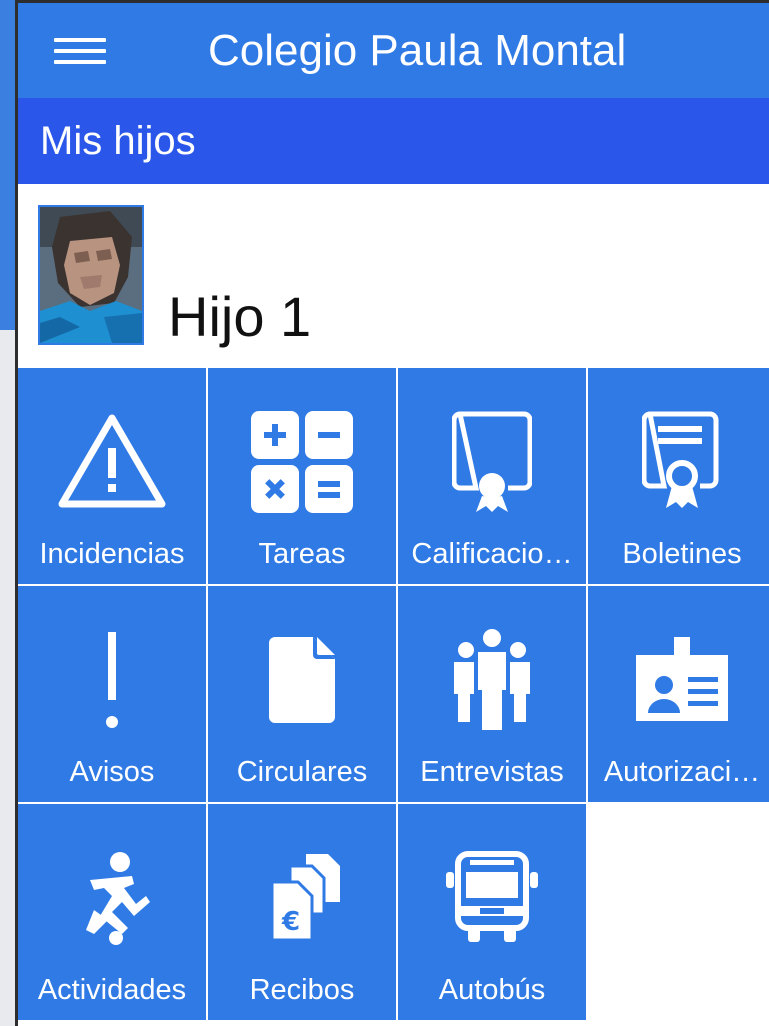 This screenshot has height=1026, width=769. What do you see at coordinates (492, 772) in the screenshot?
I see `tile-label: Entrevistas` at bounding box center [492, 772].